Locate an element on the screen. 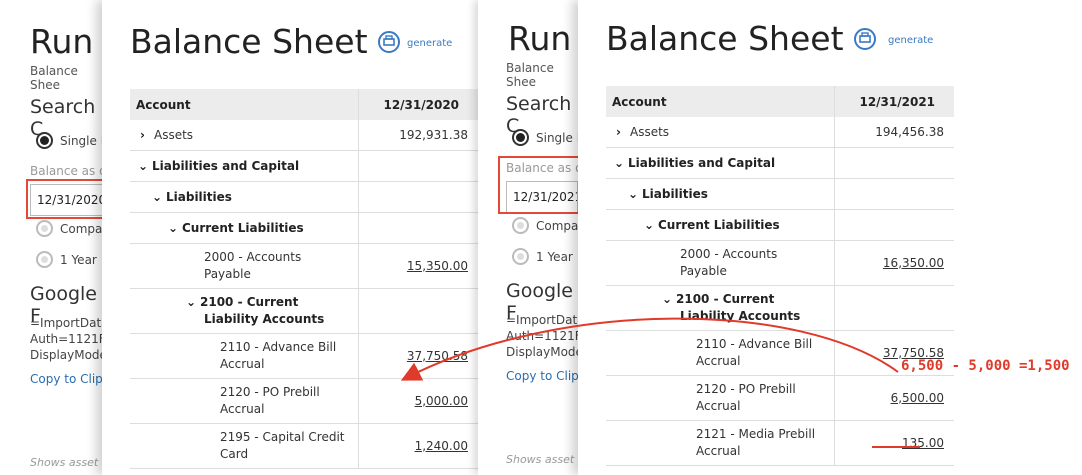 Image resolution: width=1082 pixels, height=475 pixels. import-line-1: =ImportData is located at coordinates (69, 323).